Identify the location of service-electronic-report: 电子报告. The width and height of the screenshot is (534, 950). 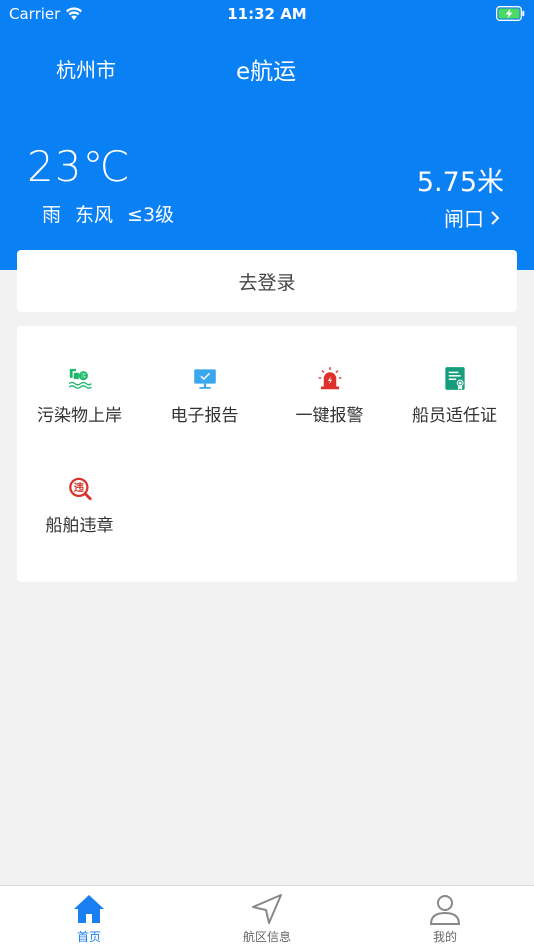
(204, 376).